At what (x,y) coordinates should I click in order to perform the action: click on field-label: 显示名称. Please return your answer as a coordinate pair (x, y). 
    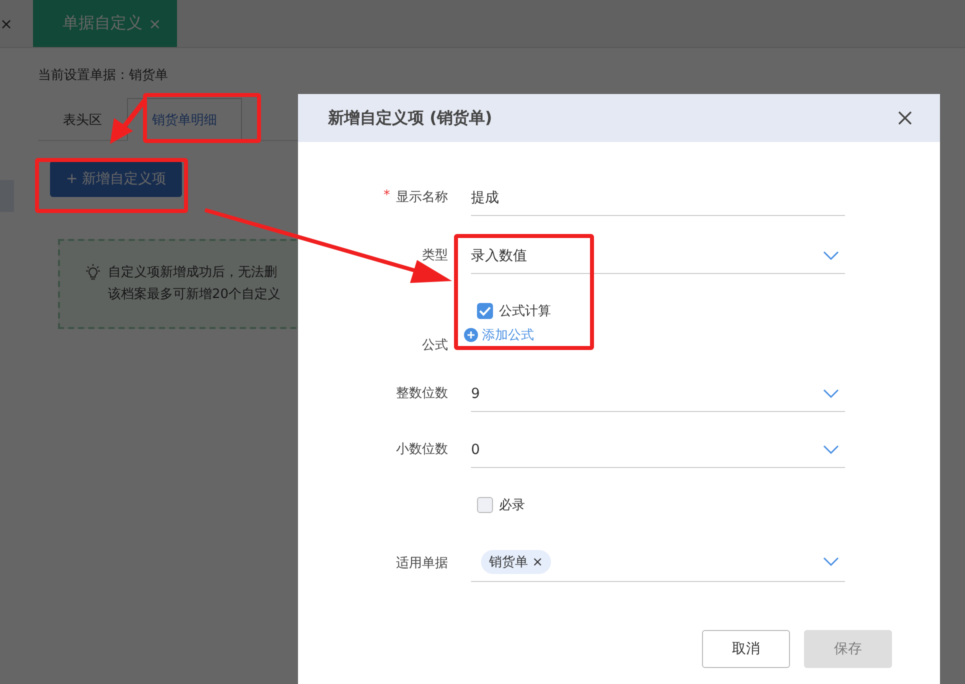
    Looking at the image, I should click on (422, 197).